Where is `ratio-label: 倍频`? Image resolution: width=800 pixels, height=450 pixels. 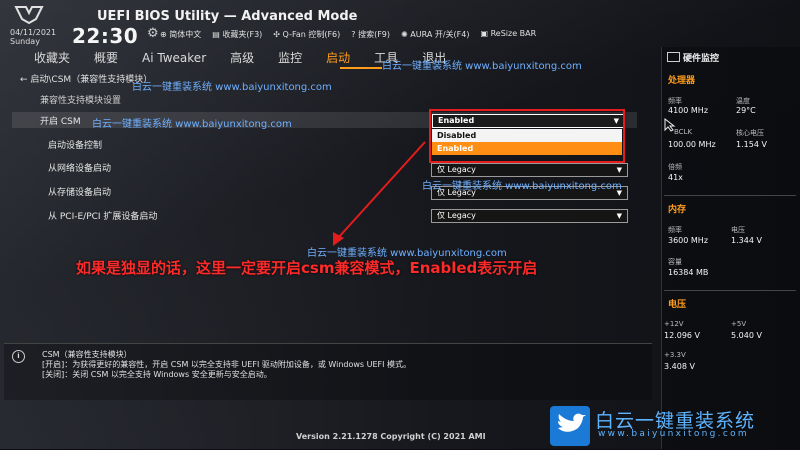
ratio-label: 倍频 is located at coordinates (675, 167).